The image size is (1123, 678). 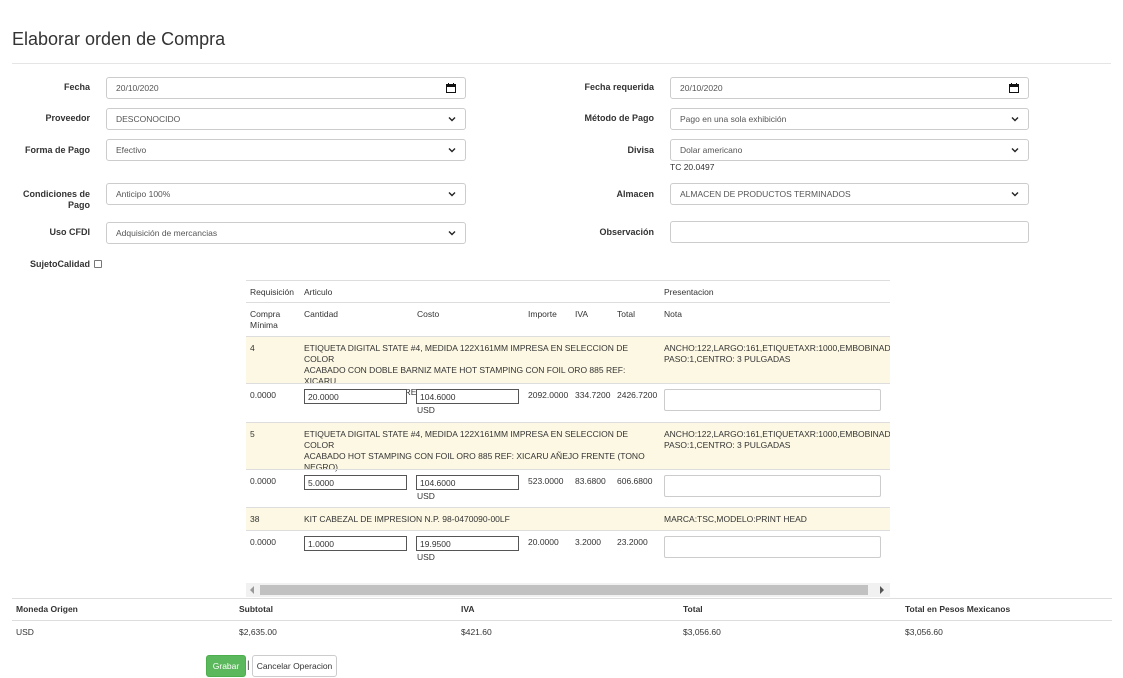 I want to click on condiciones-pago-label-line2: Pago, so click(x=78, y=205).